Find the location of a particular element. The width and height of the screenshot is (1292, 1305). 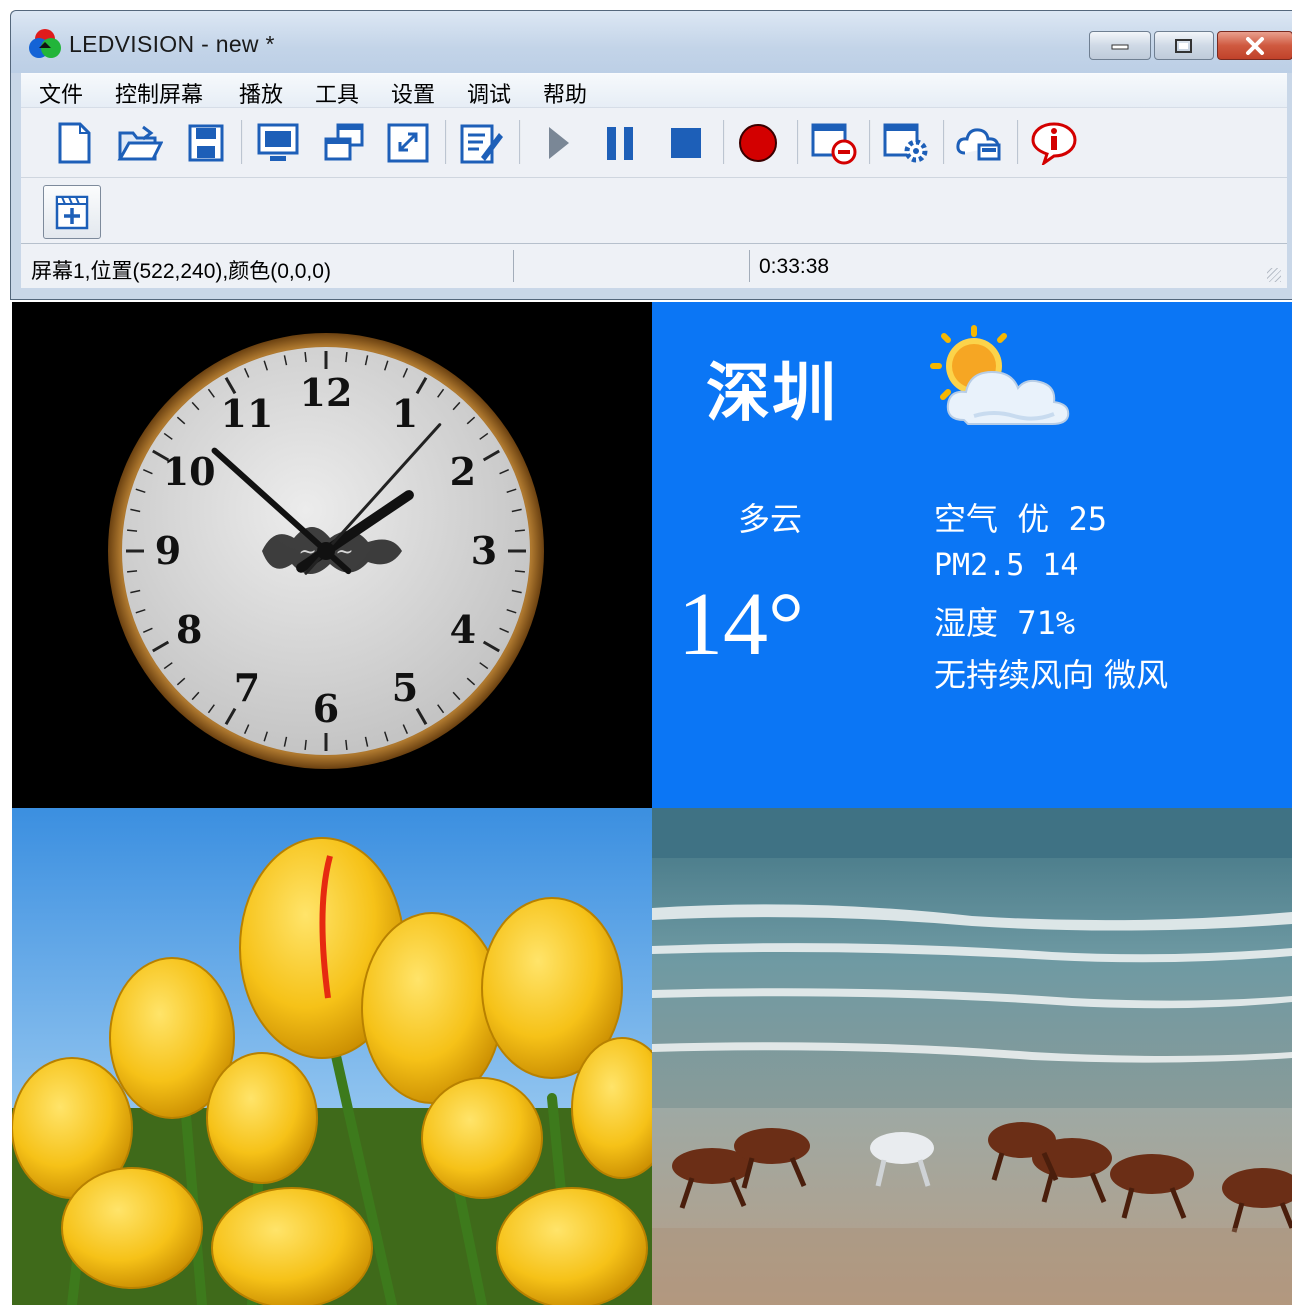

menu-control-screen: 控制屏幕 is located at coordinates (159, 93).